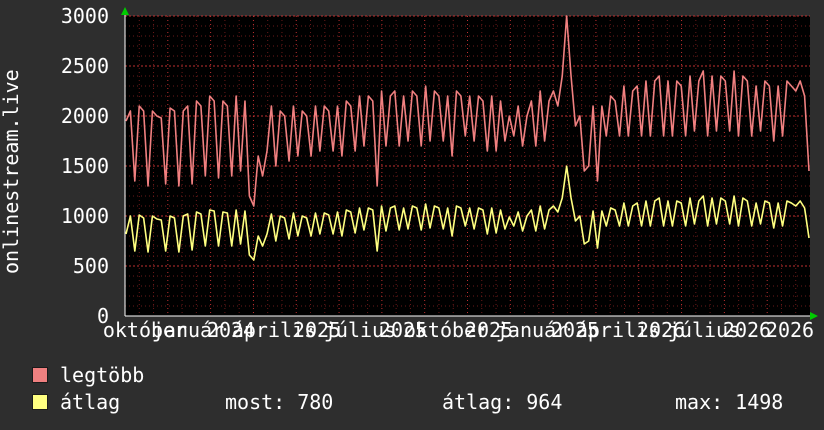 The width and height of the screenshot is (824, 430). I want to click on y-tick-label: 2000, so click(85, 116).